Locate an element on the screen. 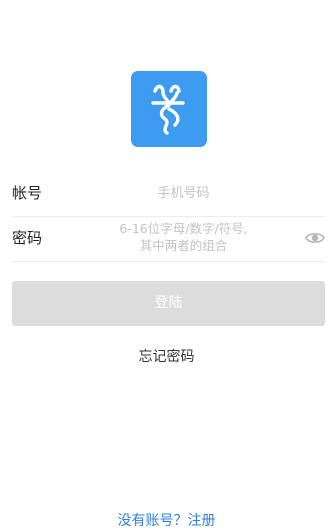  account-row: 帐号 is located at coordinates (168, 193).